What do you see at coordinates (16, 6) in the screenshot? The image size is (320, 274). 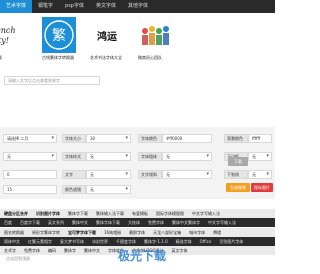 I see `nav-tab-art-font: 艺术字体` at bounding box center [16, 6].